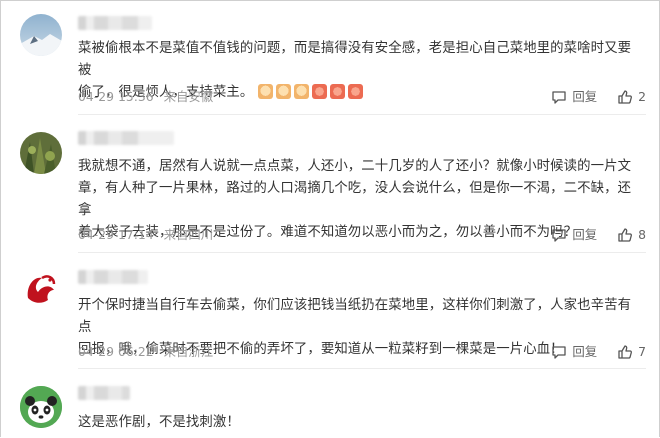 This screenshot has height=438, width=660. I want to click on comment-text: 这是恶作剧，不是找刺激！, so click(159, 422).